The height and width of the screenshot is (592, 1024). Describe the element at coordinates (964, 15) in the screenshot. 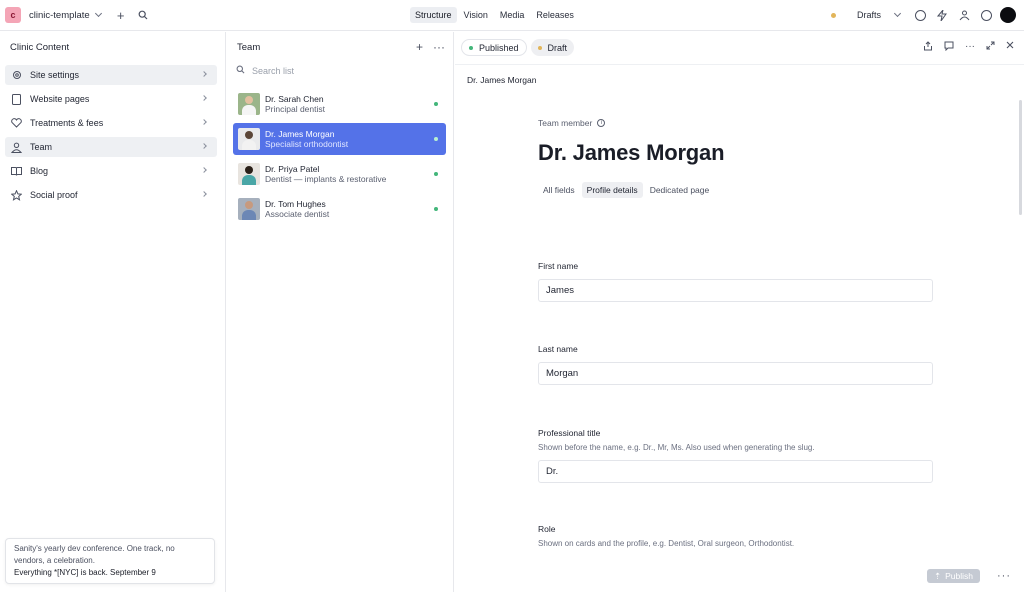

I see `users-icon` at that location.